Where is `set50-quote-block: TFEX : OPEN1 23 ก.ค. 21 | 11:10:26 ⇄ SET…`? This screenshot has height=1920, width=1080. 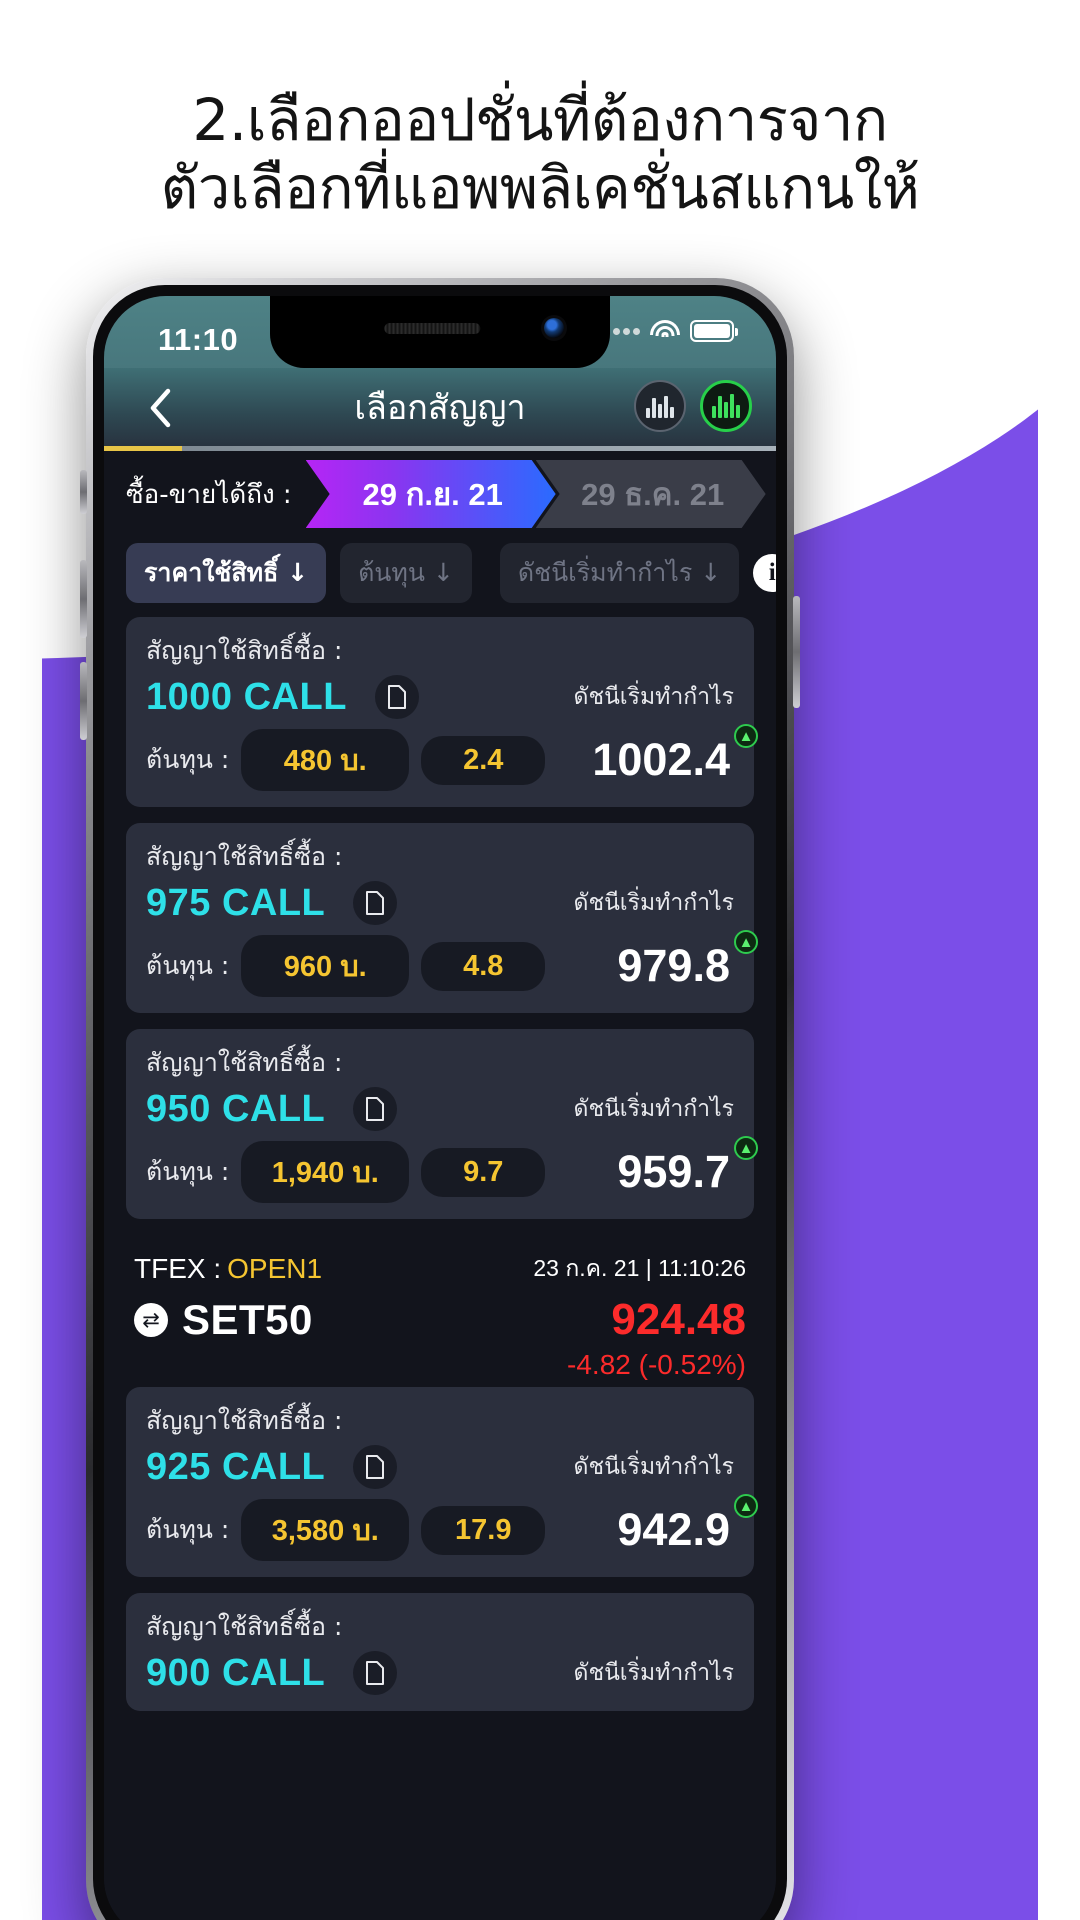
set50-quote-block: TFEX : OPEN1 23 ก.ค. 21 | 11:10:26 ⇄ SET… is located at coordinates (440, 1311).